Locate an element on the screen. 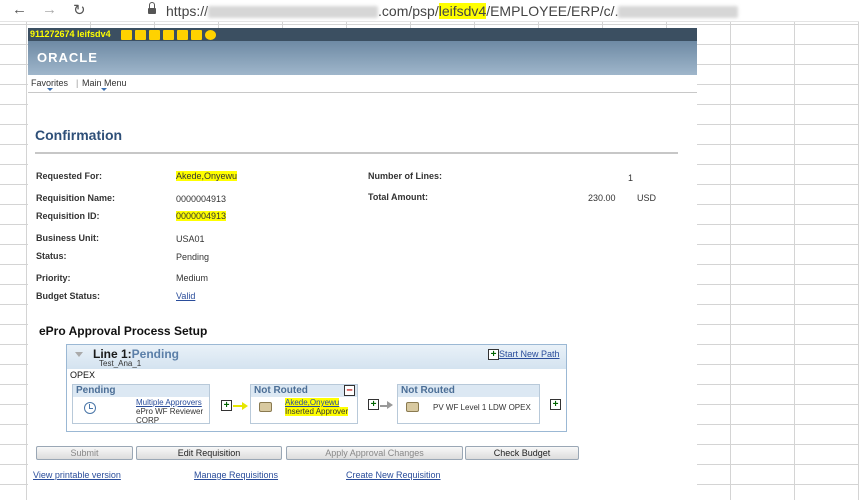 The width and height of the screenshot is (859, 500). line-subtitle: Test_Ana_1 is located at coordinates (120, 363).